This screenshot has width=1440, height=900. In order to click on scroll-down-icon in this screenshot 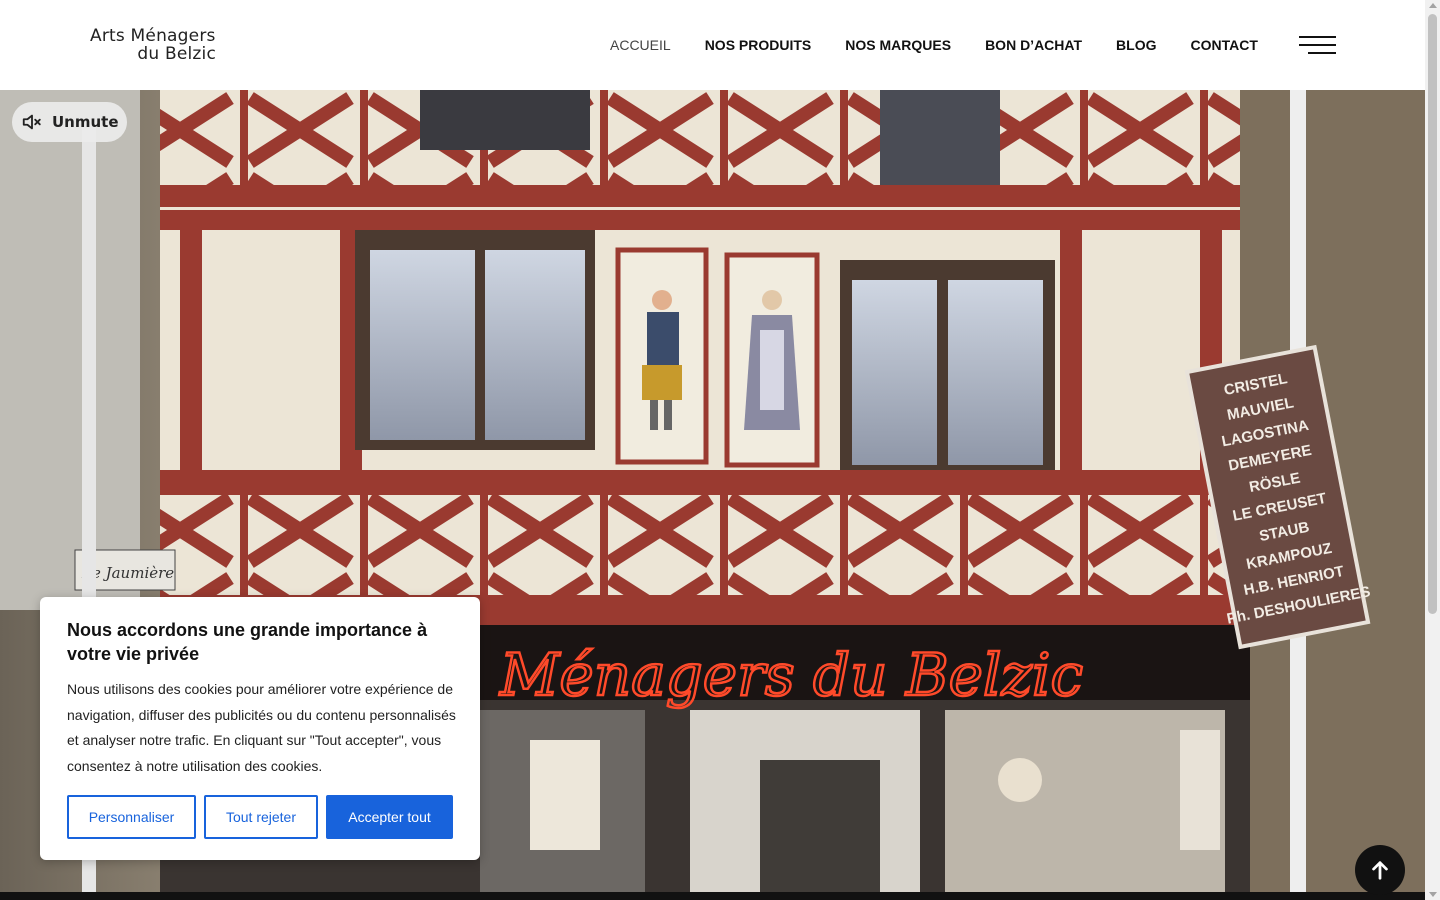, I will do `click(1433, 894)`.